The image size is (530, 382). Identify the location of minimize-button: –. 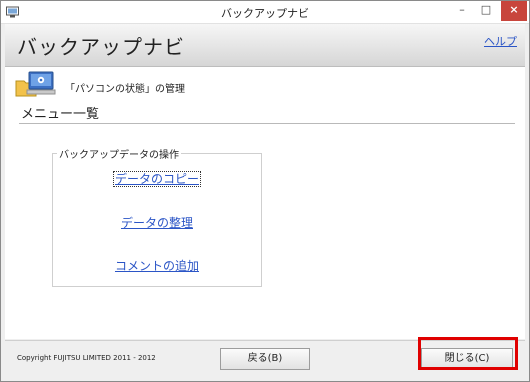
(462, 11).